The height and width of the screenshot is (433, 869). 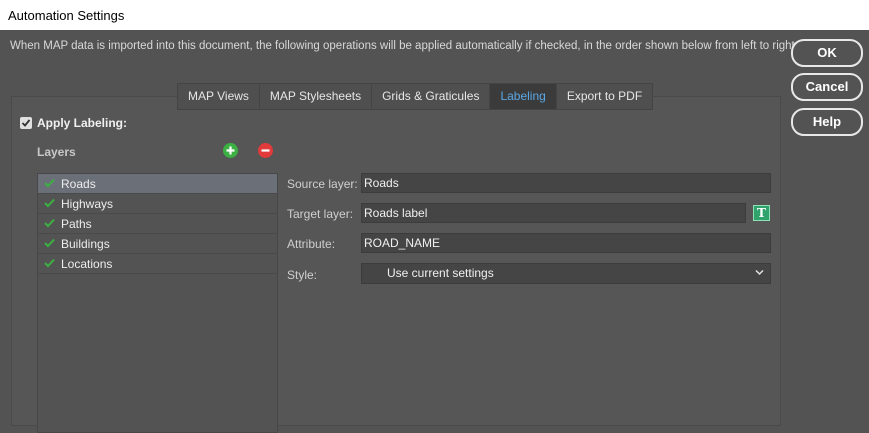 I want to click on tab-labeling: Labeling, so click(x=523, y=96).